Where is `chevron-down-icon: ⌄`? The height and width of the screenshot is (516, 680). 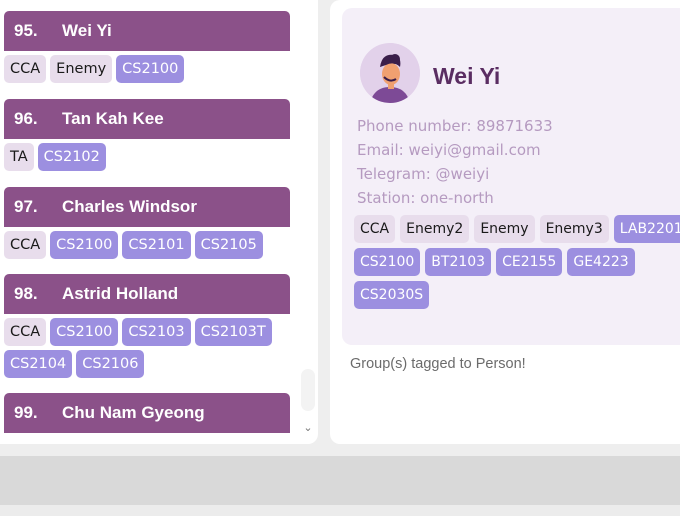 chevron-down-icon: ⌄ is located at coordinates (308, 428).